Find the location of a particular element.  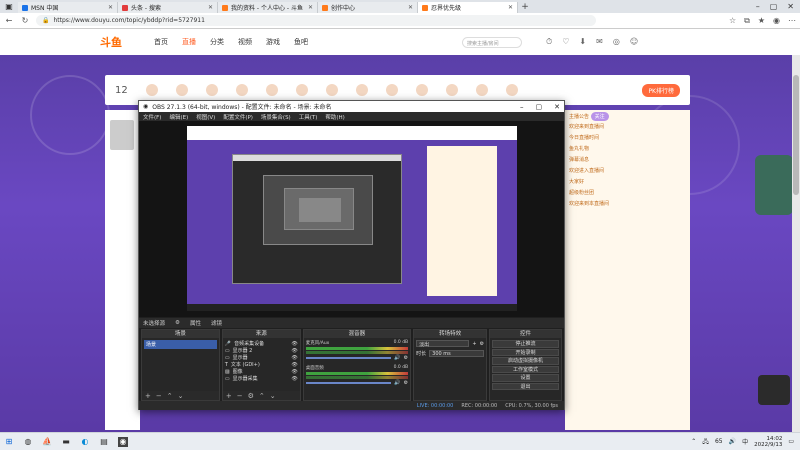

settings-button: 设置 is located at coordinates (525, 378).